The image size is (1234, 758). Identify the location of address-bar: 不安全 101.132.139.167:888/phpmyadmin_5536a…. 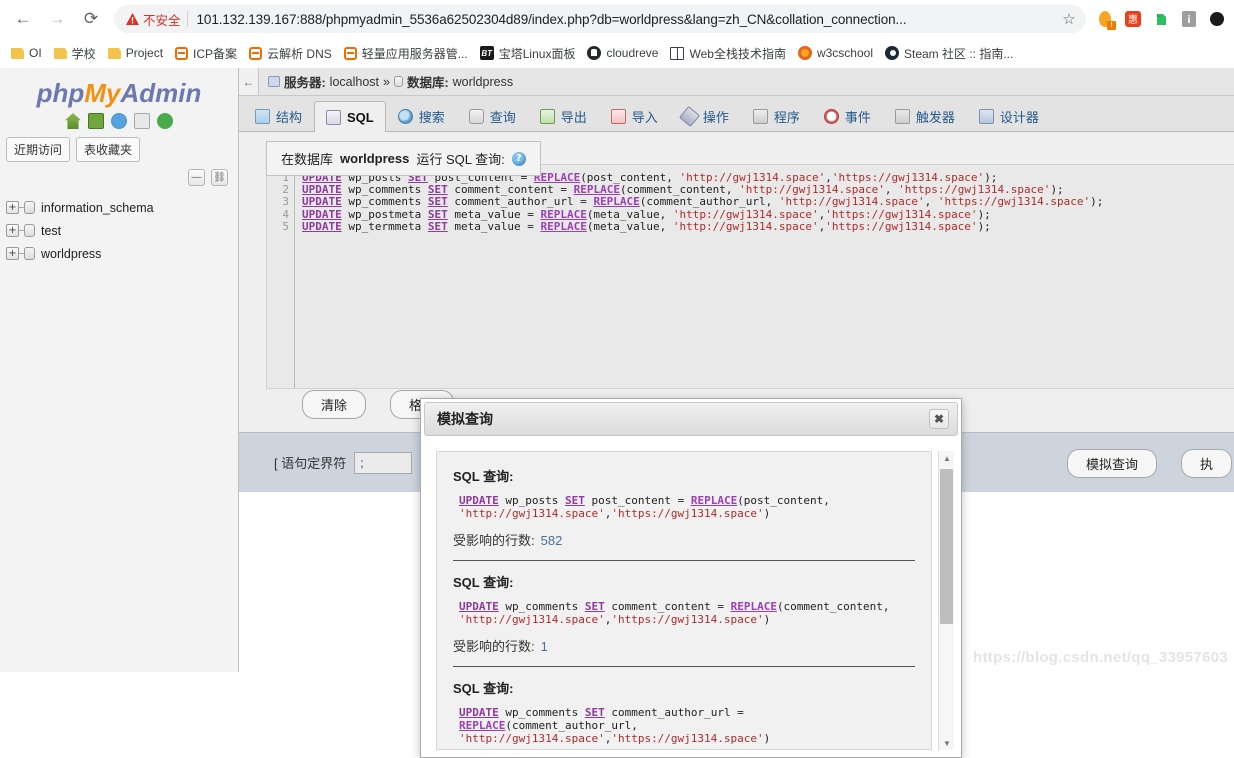
(600, 19).